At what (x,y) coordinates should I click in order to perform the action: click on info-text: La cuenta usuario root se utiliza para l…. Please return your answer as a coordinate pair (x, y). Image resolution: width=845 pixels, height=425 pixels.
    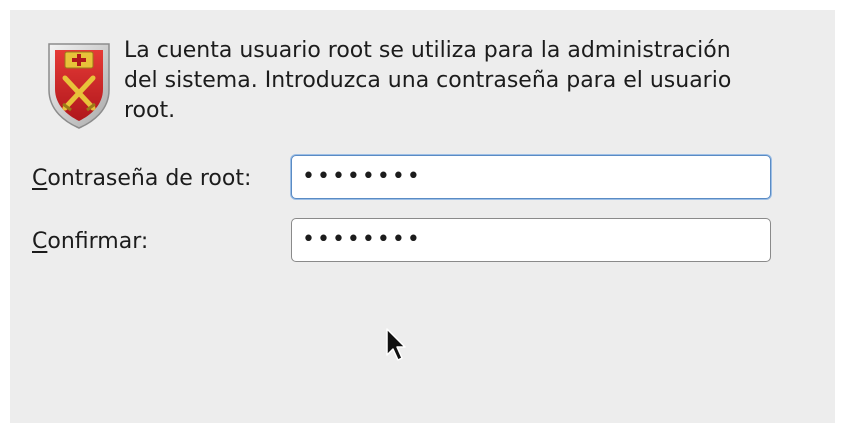
    Looking at the image, I should click on (428, 80).